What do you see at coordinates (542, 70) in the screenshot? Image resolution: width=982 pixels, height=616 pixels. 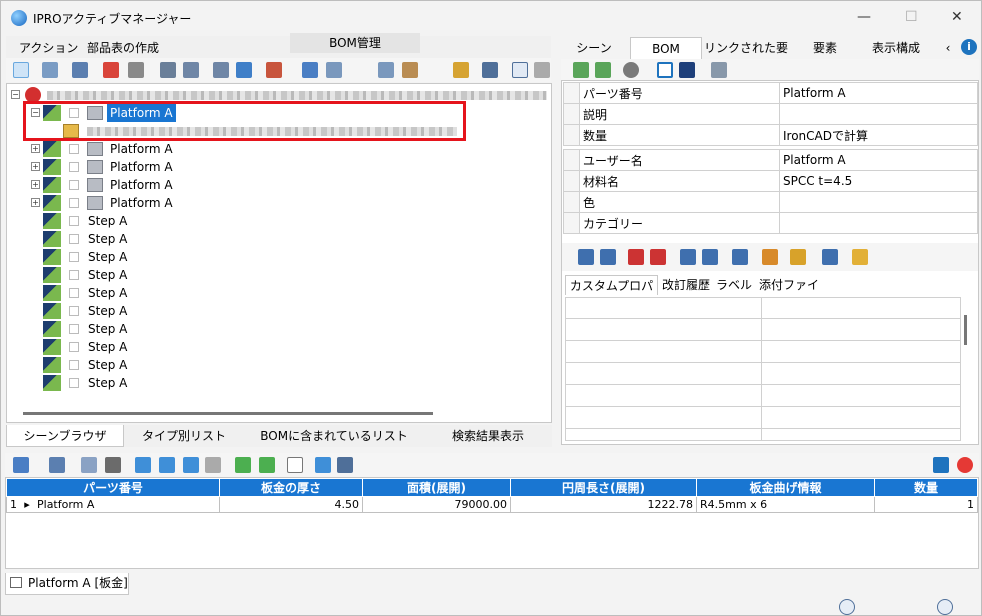 I see `refresh-icon` at bounding box center [542, 70].